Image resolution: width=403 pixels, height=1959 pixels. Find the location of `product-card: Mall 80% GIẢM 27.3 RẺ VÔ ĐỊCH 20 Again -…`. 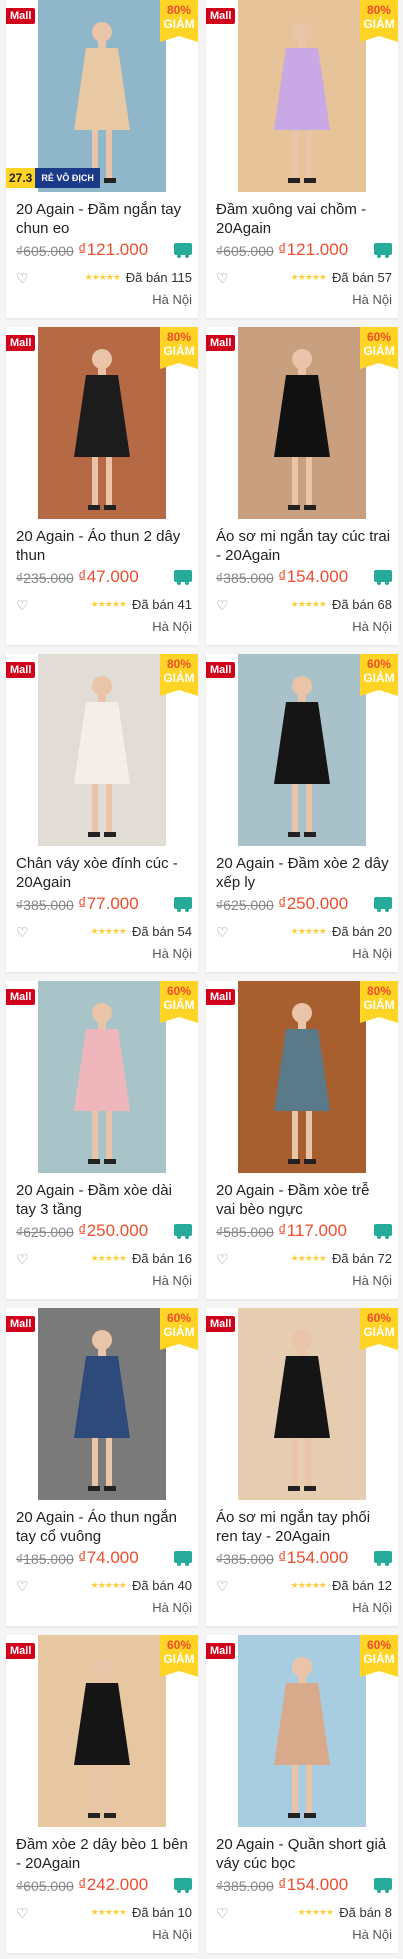

product-card: Mall 80% GIẢM 27.3 RẺ VÔ ĐỊCH 20 Again -… is located at coordinates (102, 159).